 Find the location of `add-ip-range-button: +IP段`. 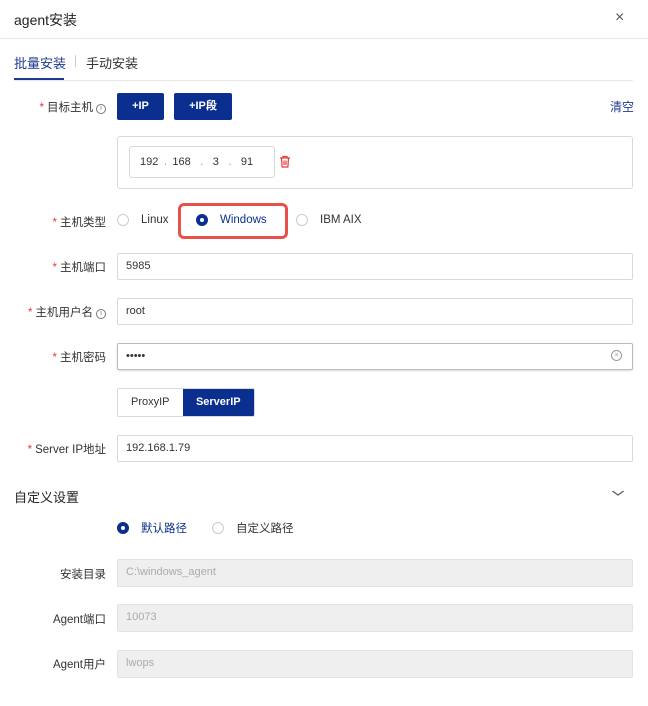

add-ip-range-button: +IP段 is located at coordinates (203, 106).